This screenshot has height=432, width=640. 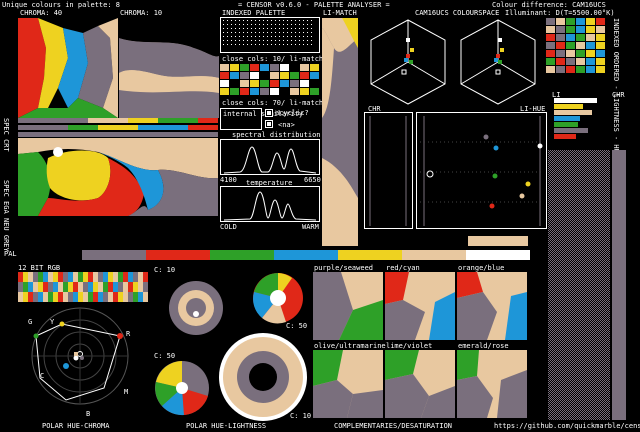 I want to click on polar-hue-chroma-wheel, so click(x=83, y=361).